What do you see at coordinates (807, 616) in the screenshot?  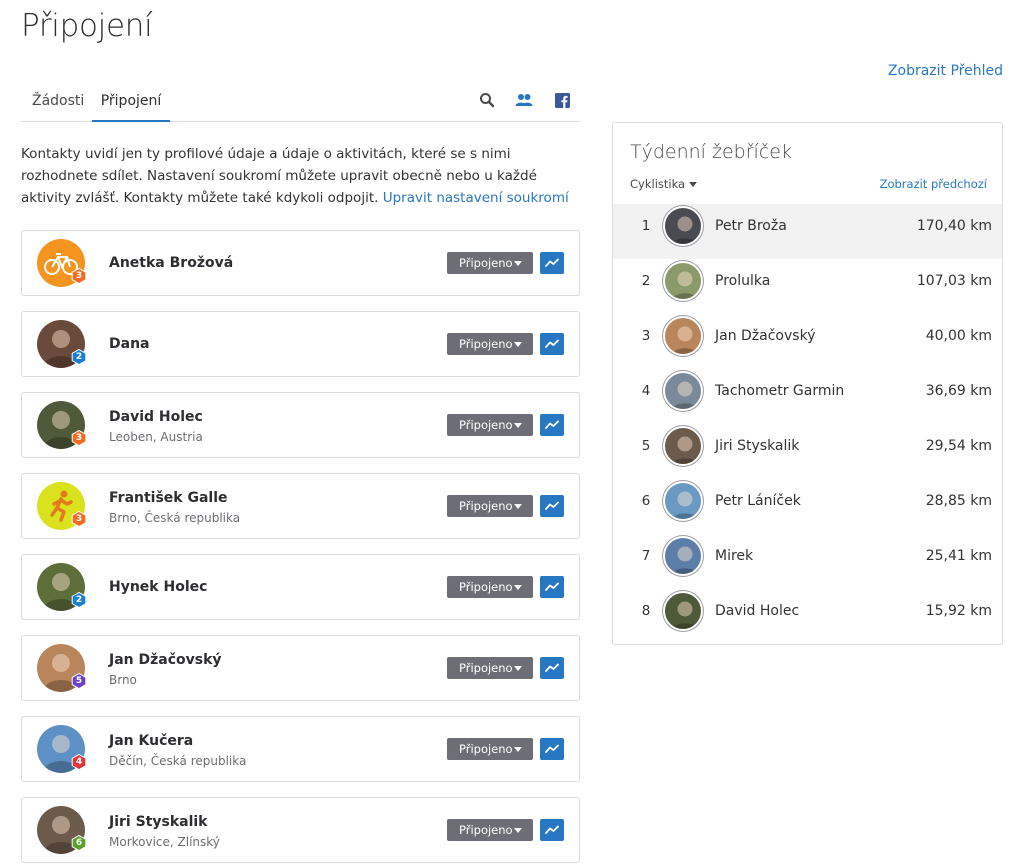 I see `leaderboard-row: 8 David Holec 15,92 km` at bounding box center [807, 616].